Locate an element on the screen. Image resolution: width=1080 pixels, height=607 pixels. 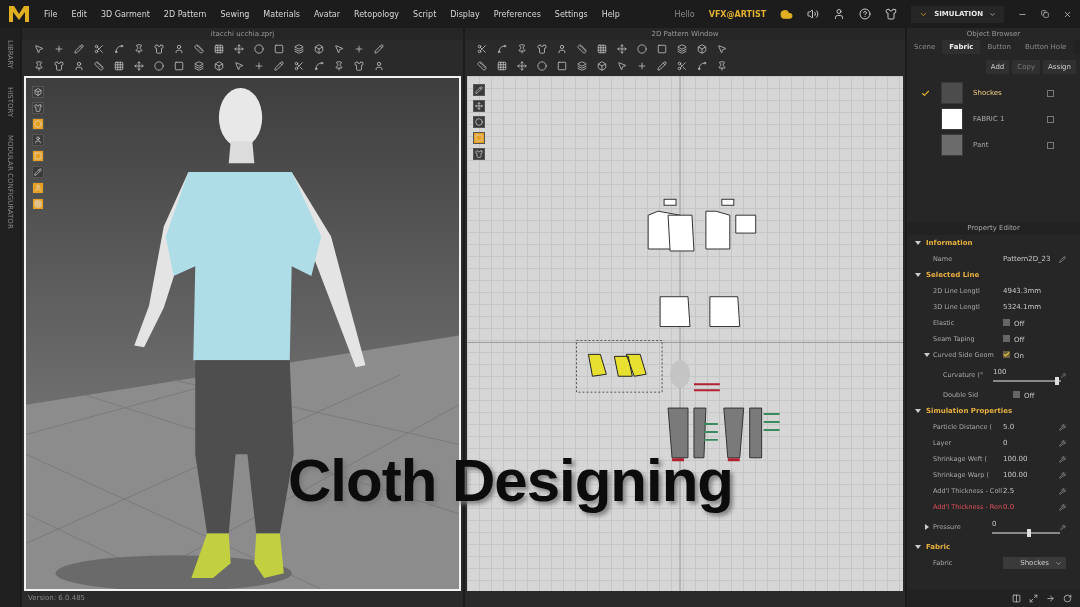
menu-item: Settings is located at coordinates (571, 14).